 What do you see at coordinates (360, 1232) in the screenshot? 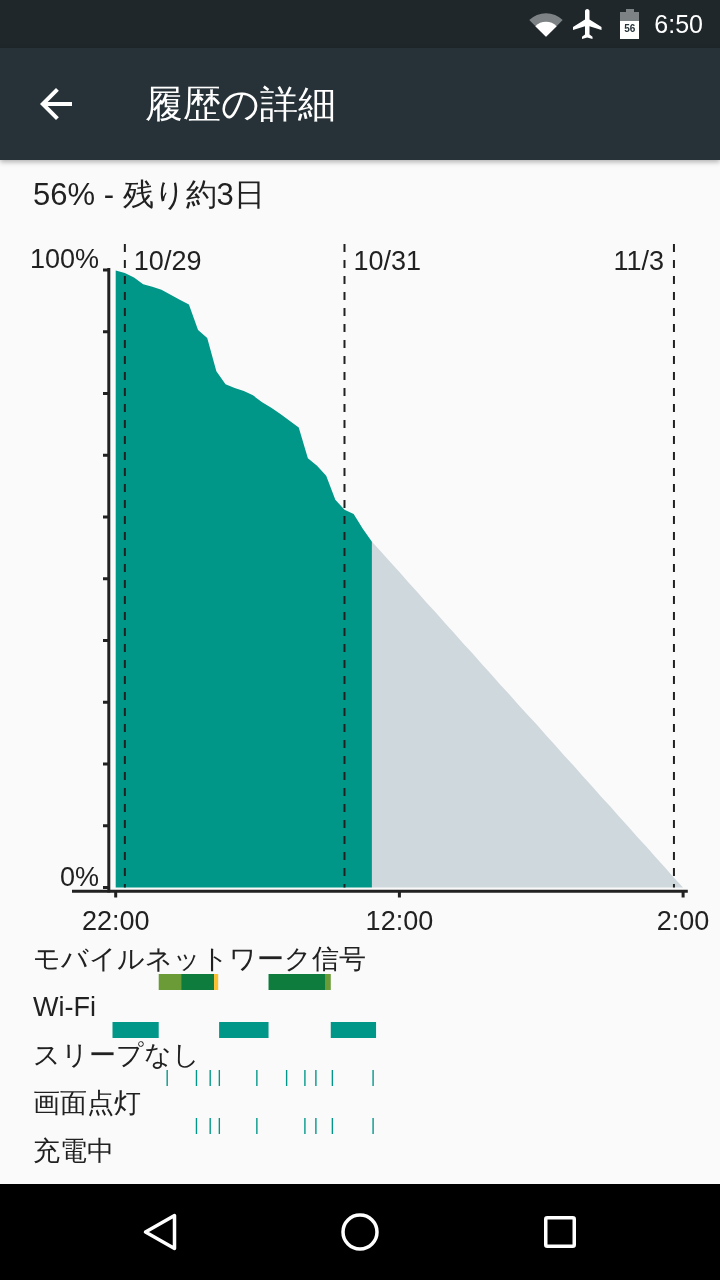
I see `home-circle-icon` at bounding box center [360, 1232].